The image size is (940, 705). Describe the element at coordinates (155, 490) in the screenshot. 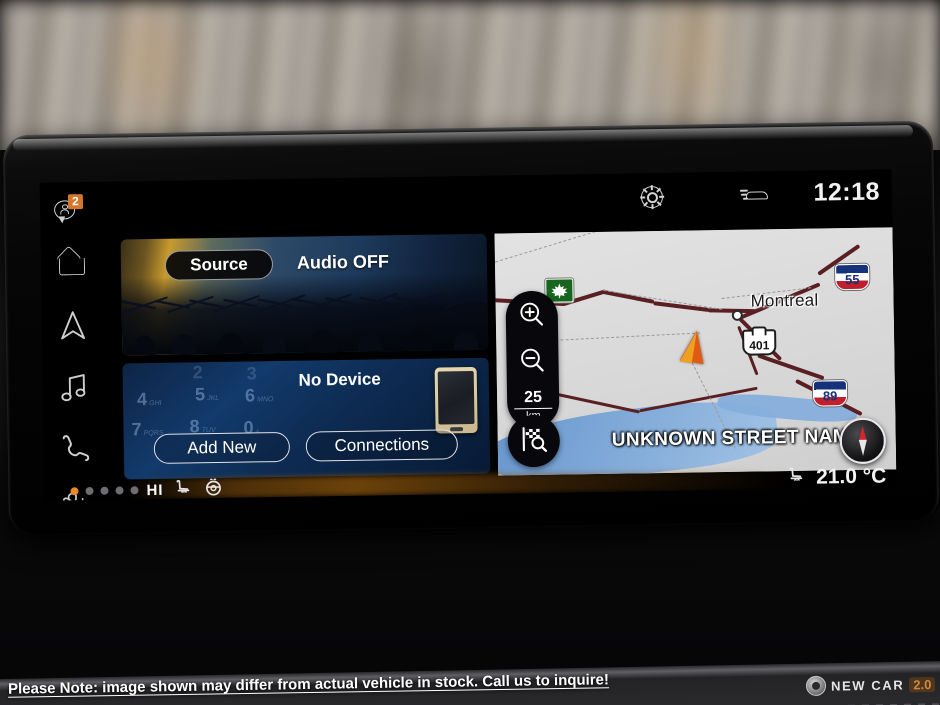

I see `fan-speed-label: HI` at that location.